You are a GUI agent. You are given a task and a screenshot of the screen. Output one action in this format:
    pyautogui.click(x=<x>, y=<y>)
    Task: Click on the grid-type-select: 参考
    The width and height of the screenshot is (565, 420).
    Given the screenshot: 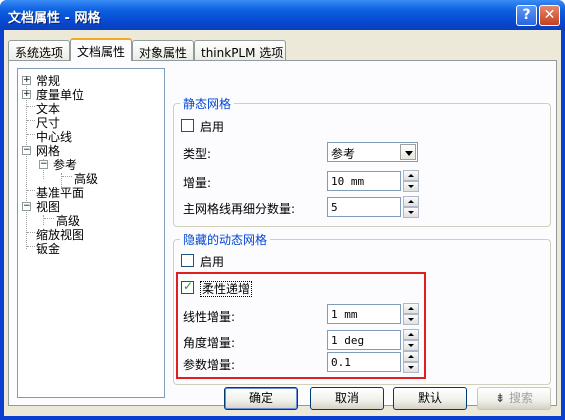 What is the action you would take?
    pyautogui.click(x=372, y=152)
    